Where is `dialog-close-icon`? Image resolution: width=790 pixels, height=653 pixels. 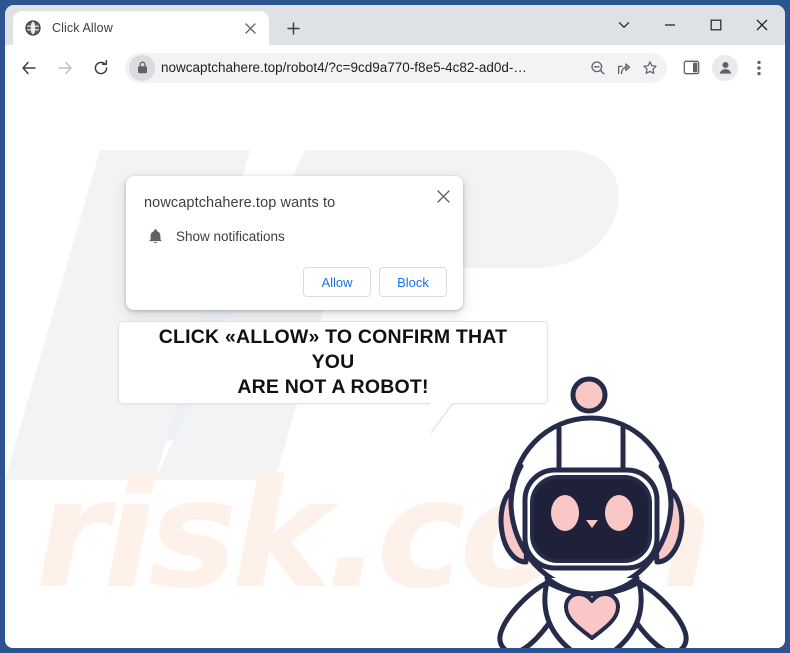
dialog-close-icon is located at coordinates (443, 196).